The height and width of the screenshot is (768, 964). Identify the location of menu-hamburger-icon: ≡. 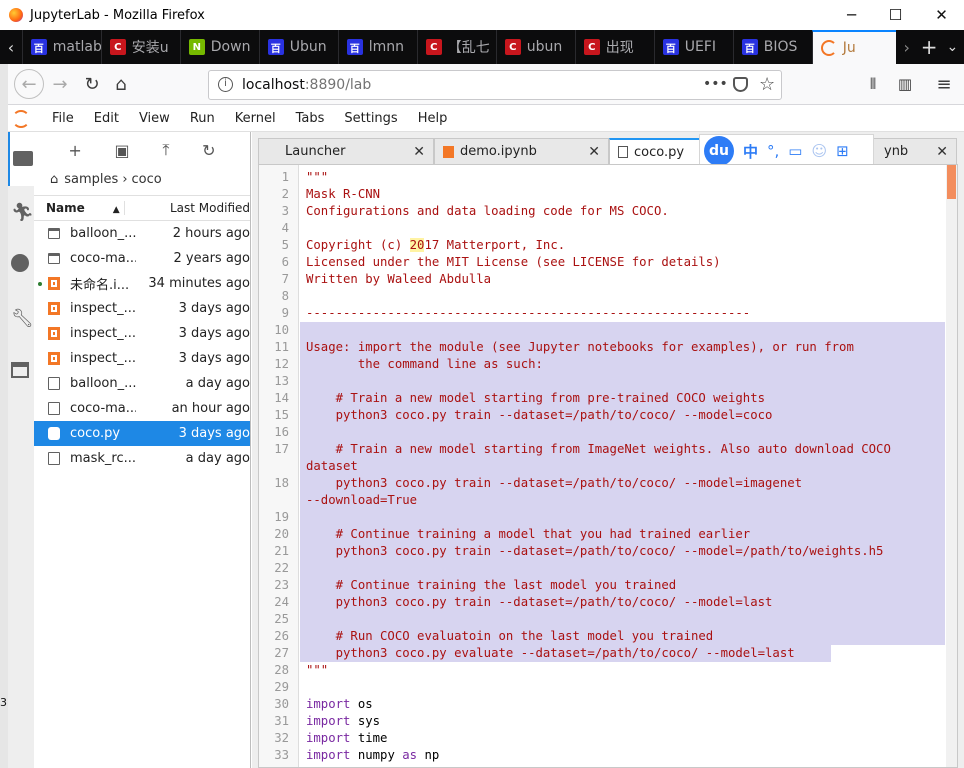
(944, 84).